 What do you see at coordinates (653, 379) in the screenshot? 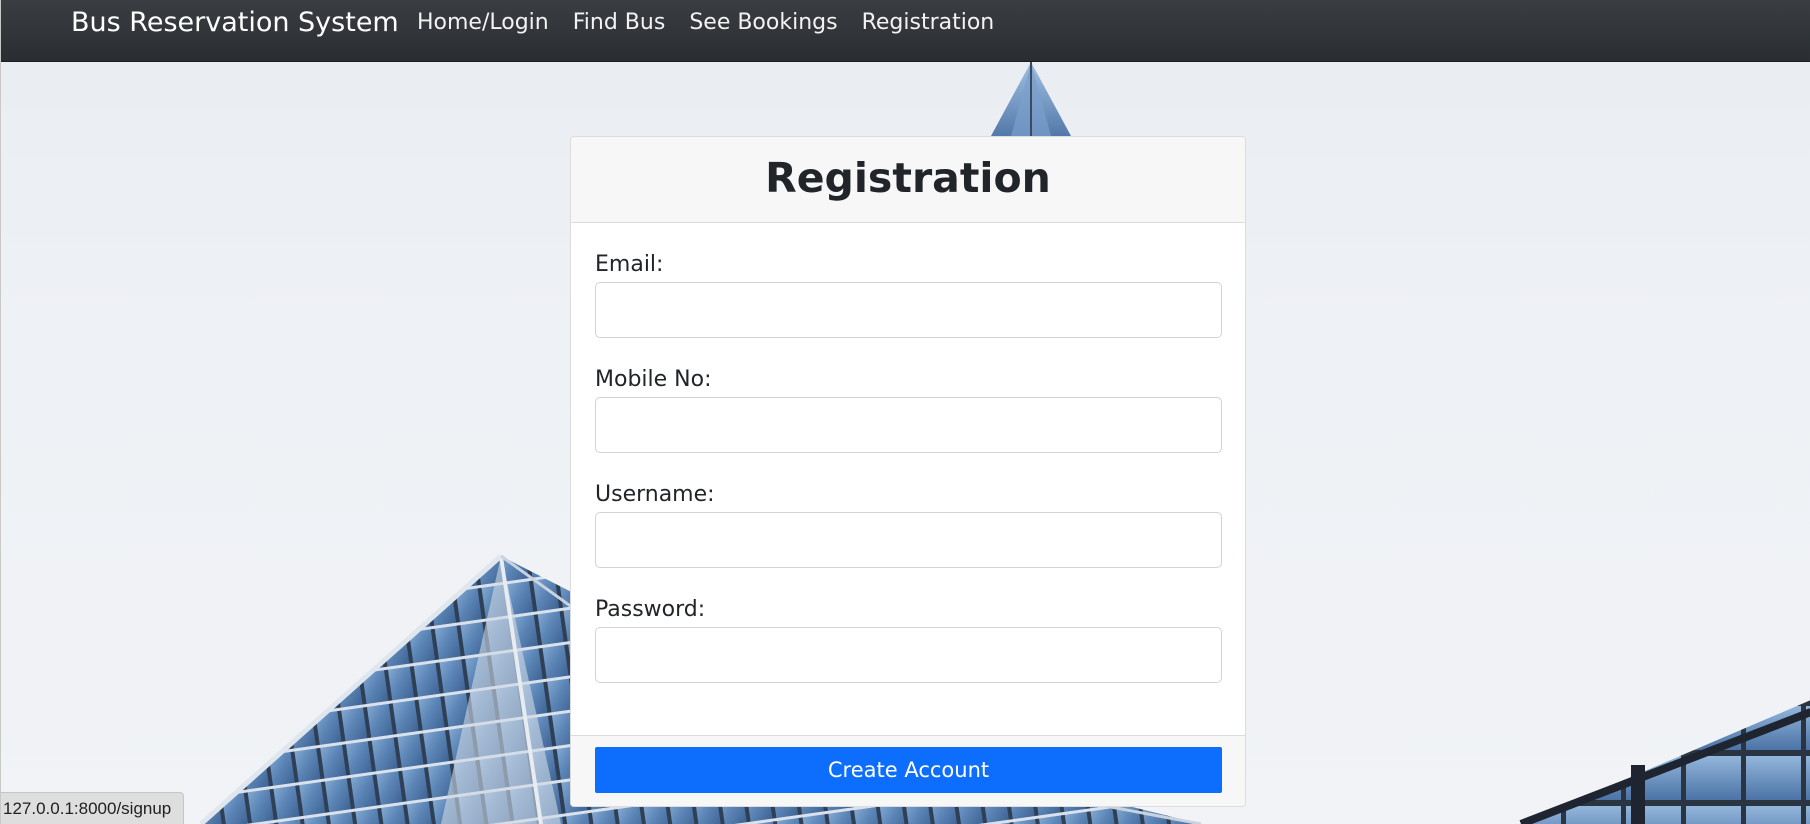
I see `mobile-label: Mobile No:` at bounding box center [653, 379].